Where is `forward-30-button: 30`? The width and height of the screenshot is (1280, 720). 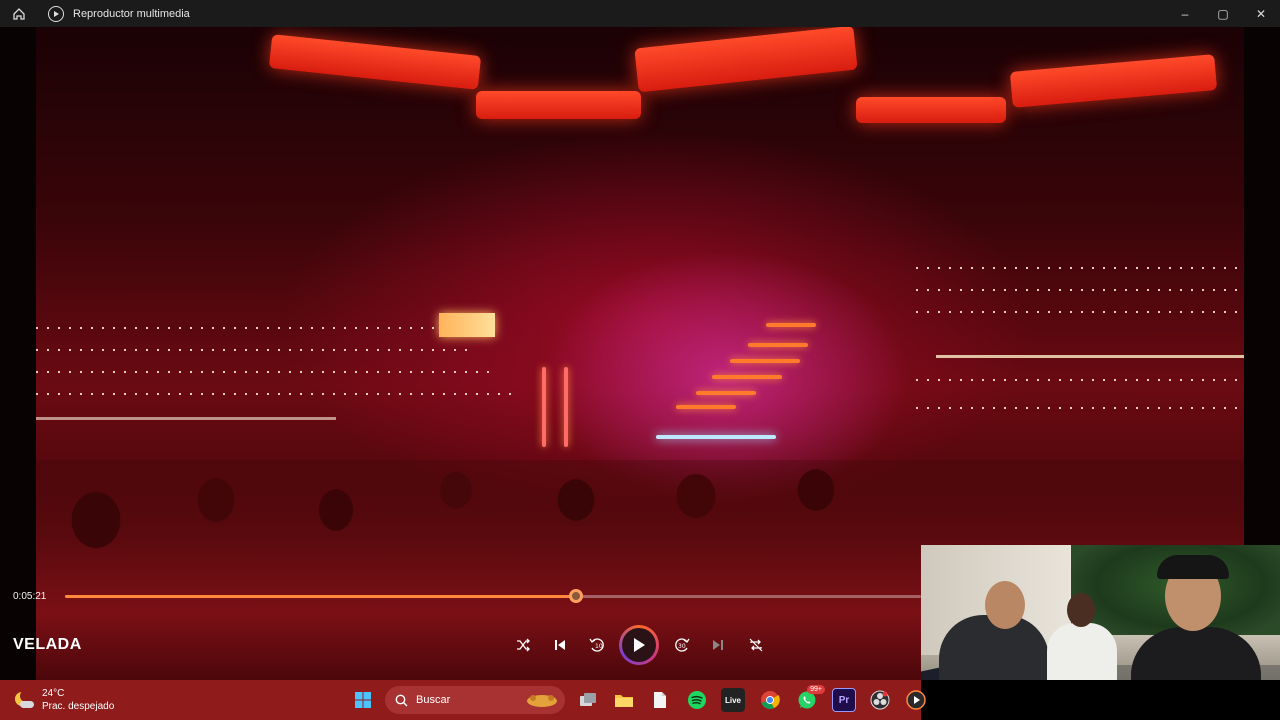
forward-30-button: 30 is located at coordinates (682, 645).